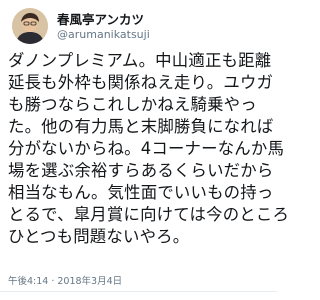 The width and height of the screenshot is (320, 300). I want to click on author-display-name: 春風亭アンカツ, so click(103, 20).